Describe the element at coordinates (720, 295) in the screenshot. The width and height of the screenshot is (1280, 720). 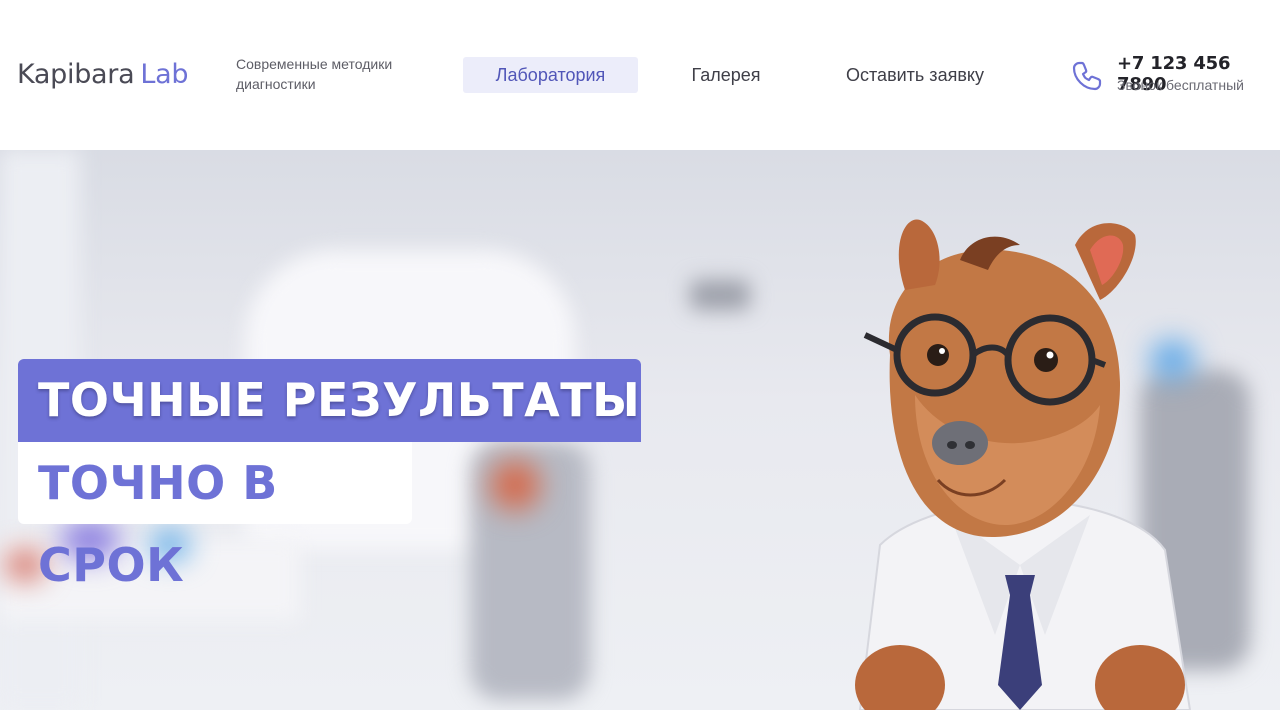
I see `background-equipment` at that location.